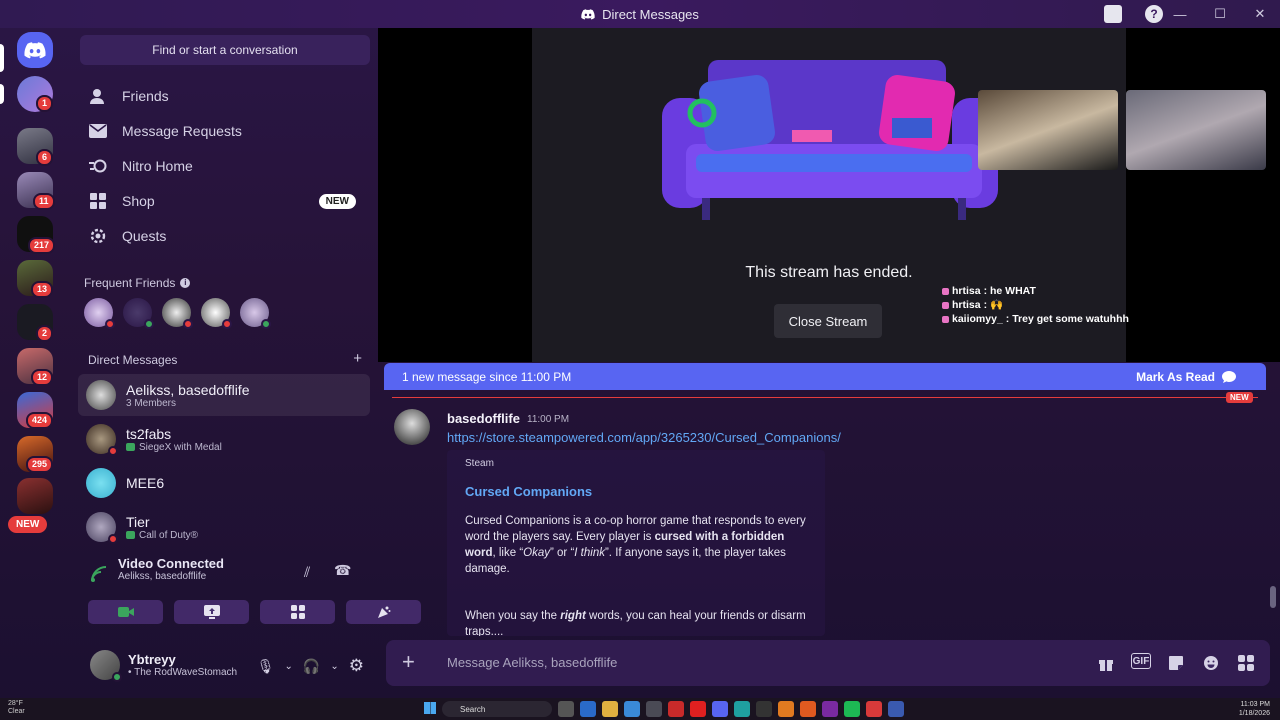 This screenshot has width=1280, height=720. What do you see at coordinates (42, 289) in the screenshot?
I see `unread-badge: 13` at bounding box center [42, 289].